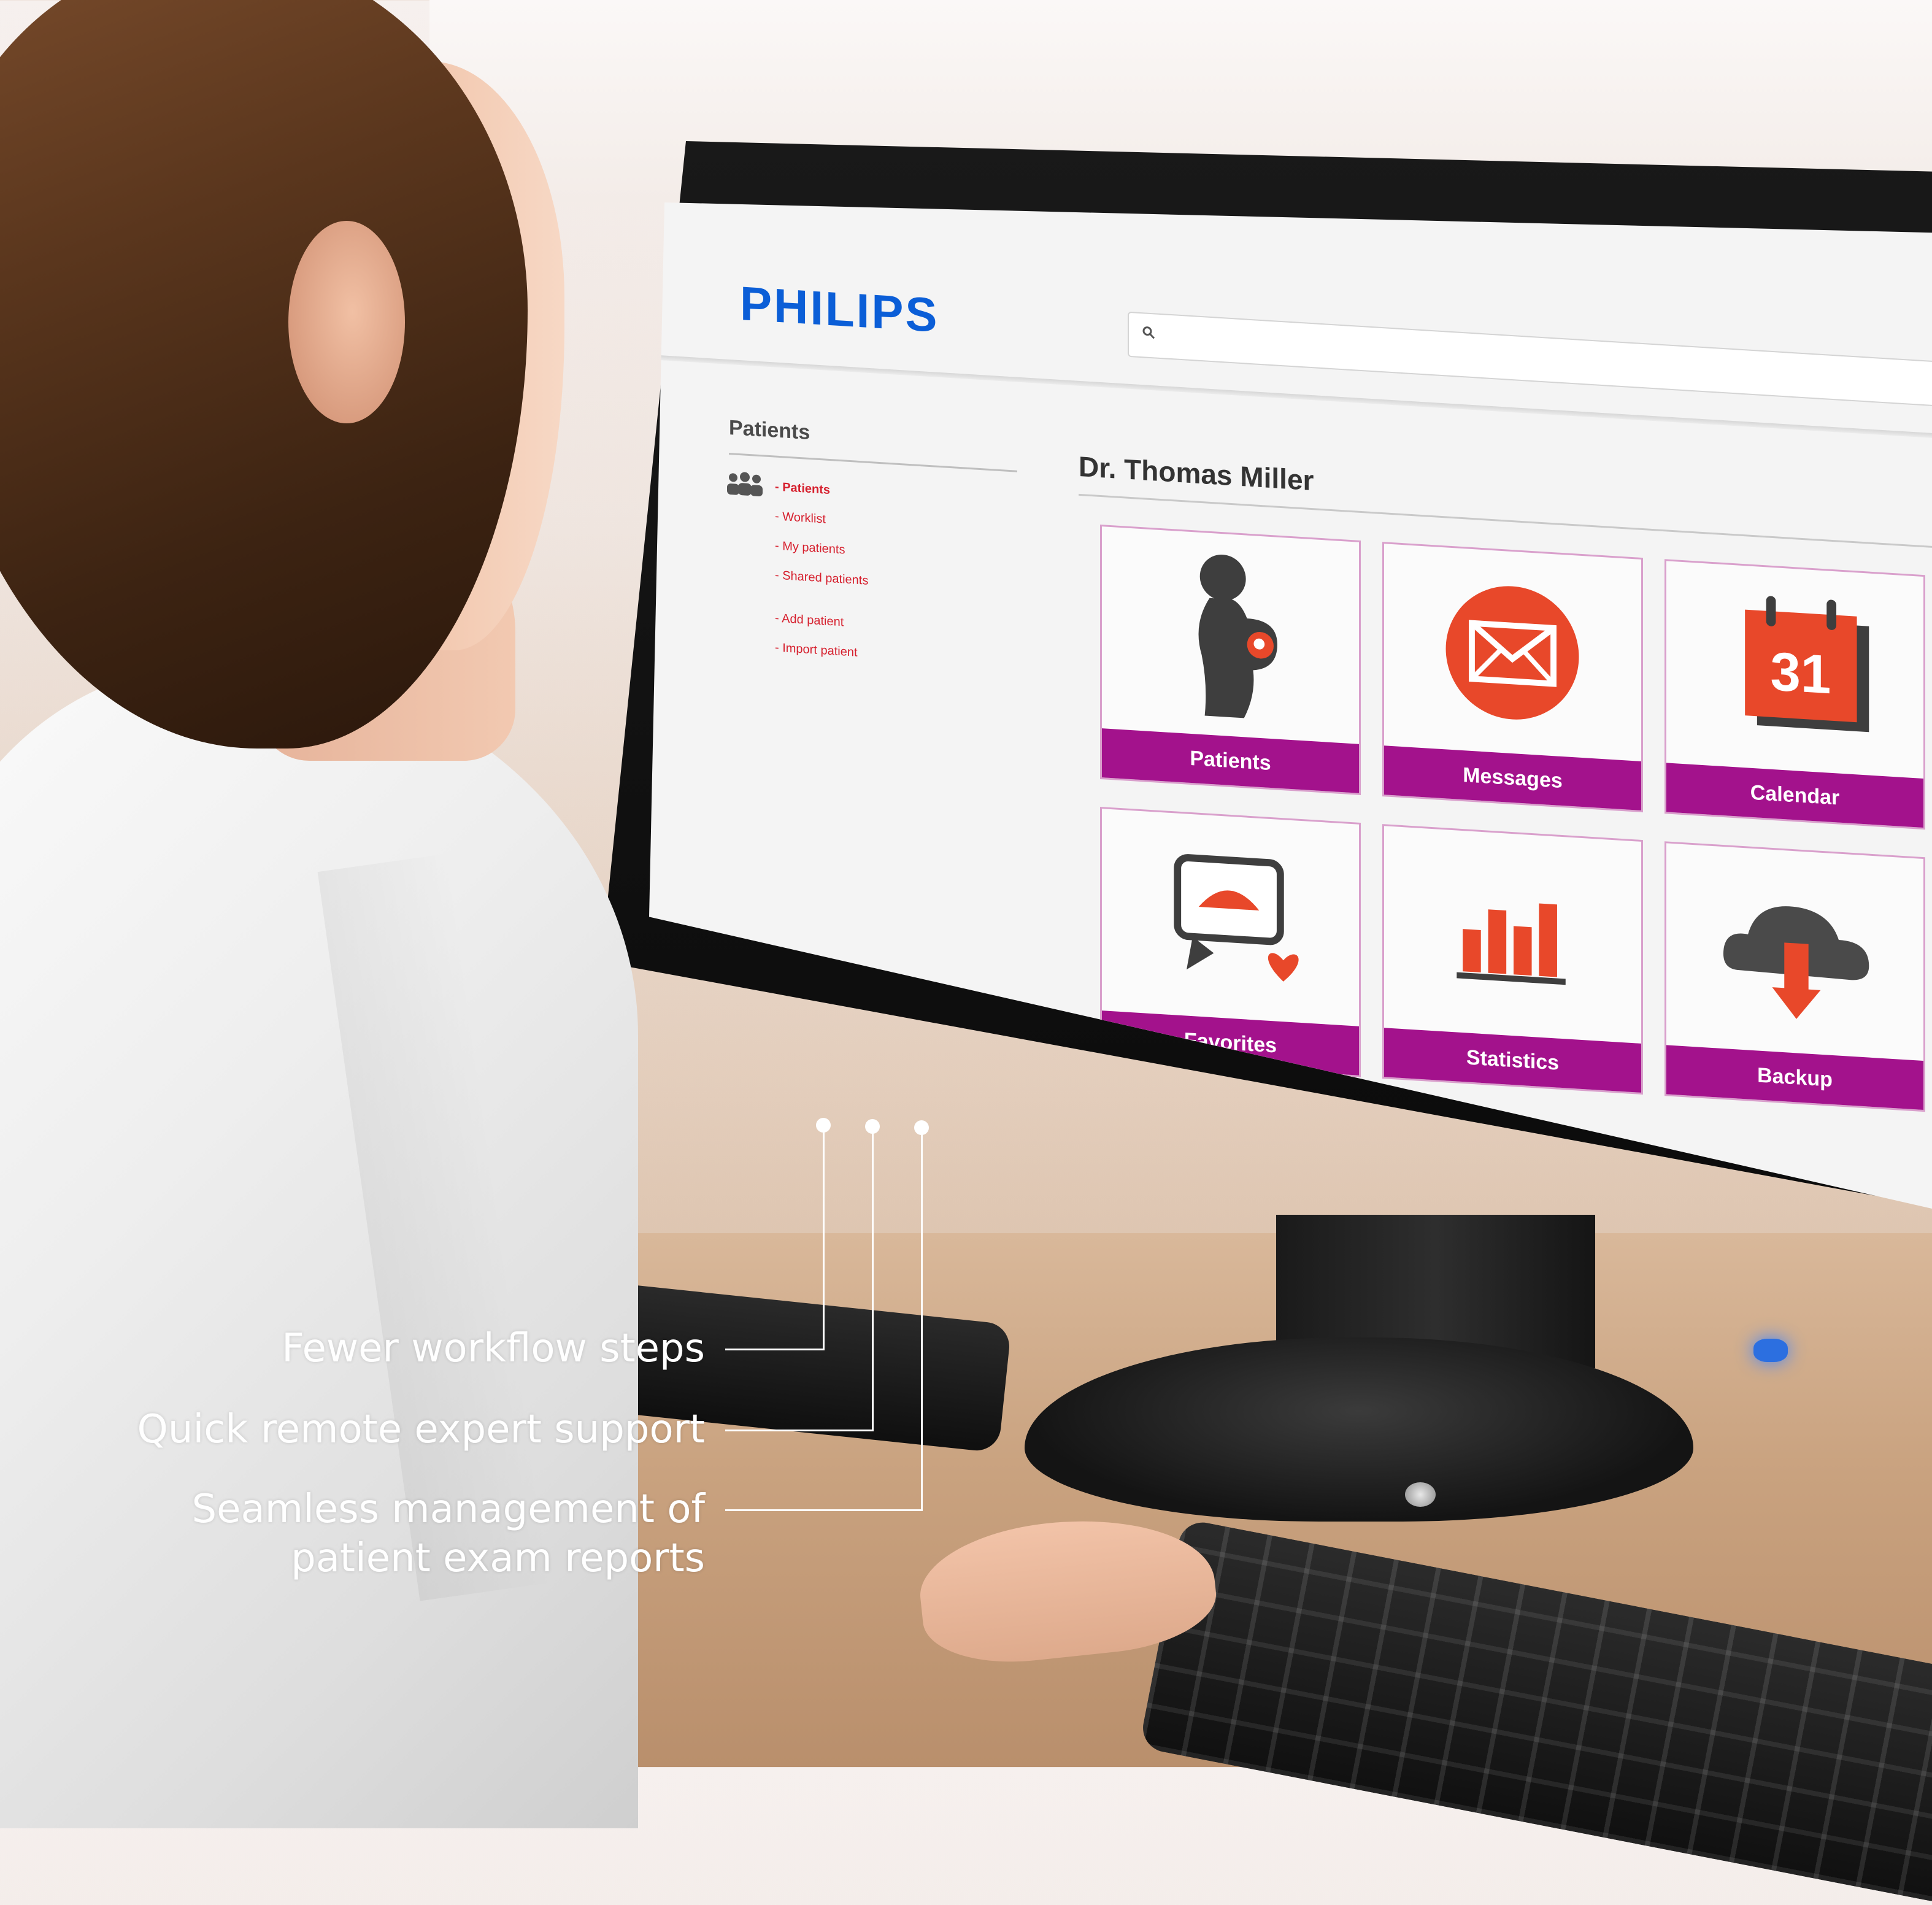  What do you see at coordinates (1770, 1350) in the screenshot?
I see `blue-indicator-light` at bounding box center [1770, 1350].